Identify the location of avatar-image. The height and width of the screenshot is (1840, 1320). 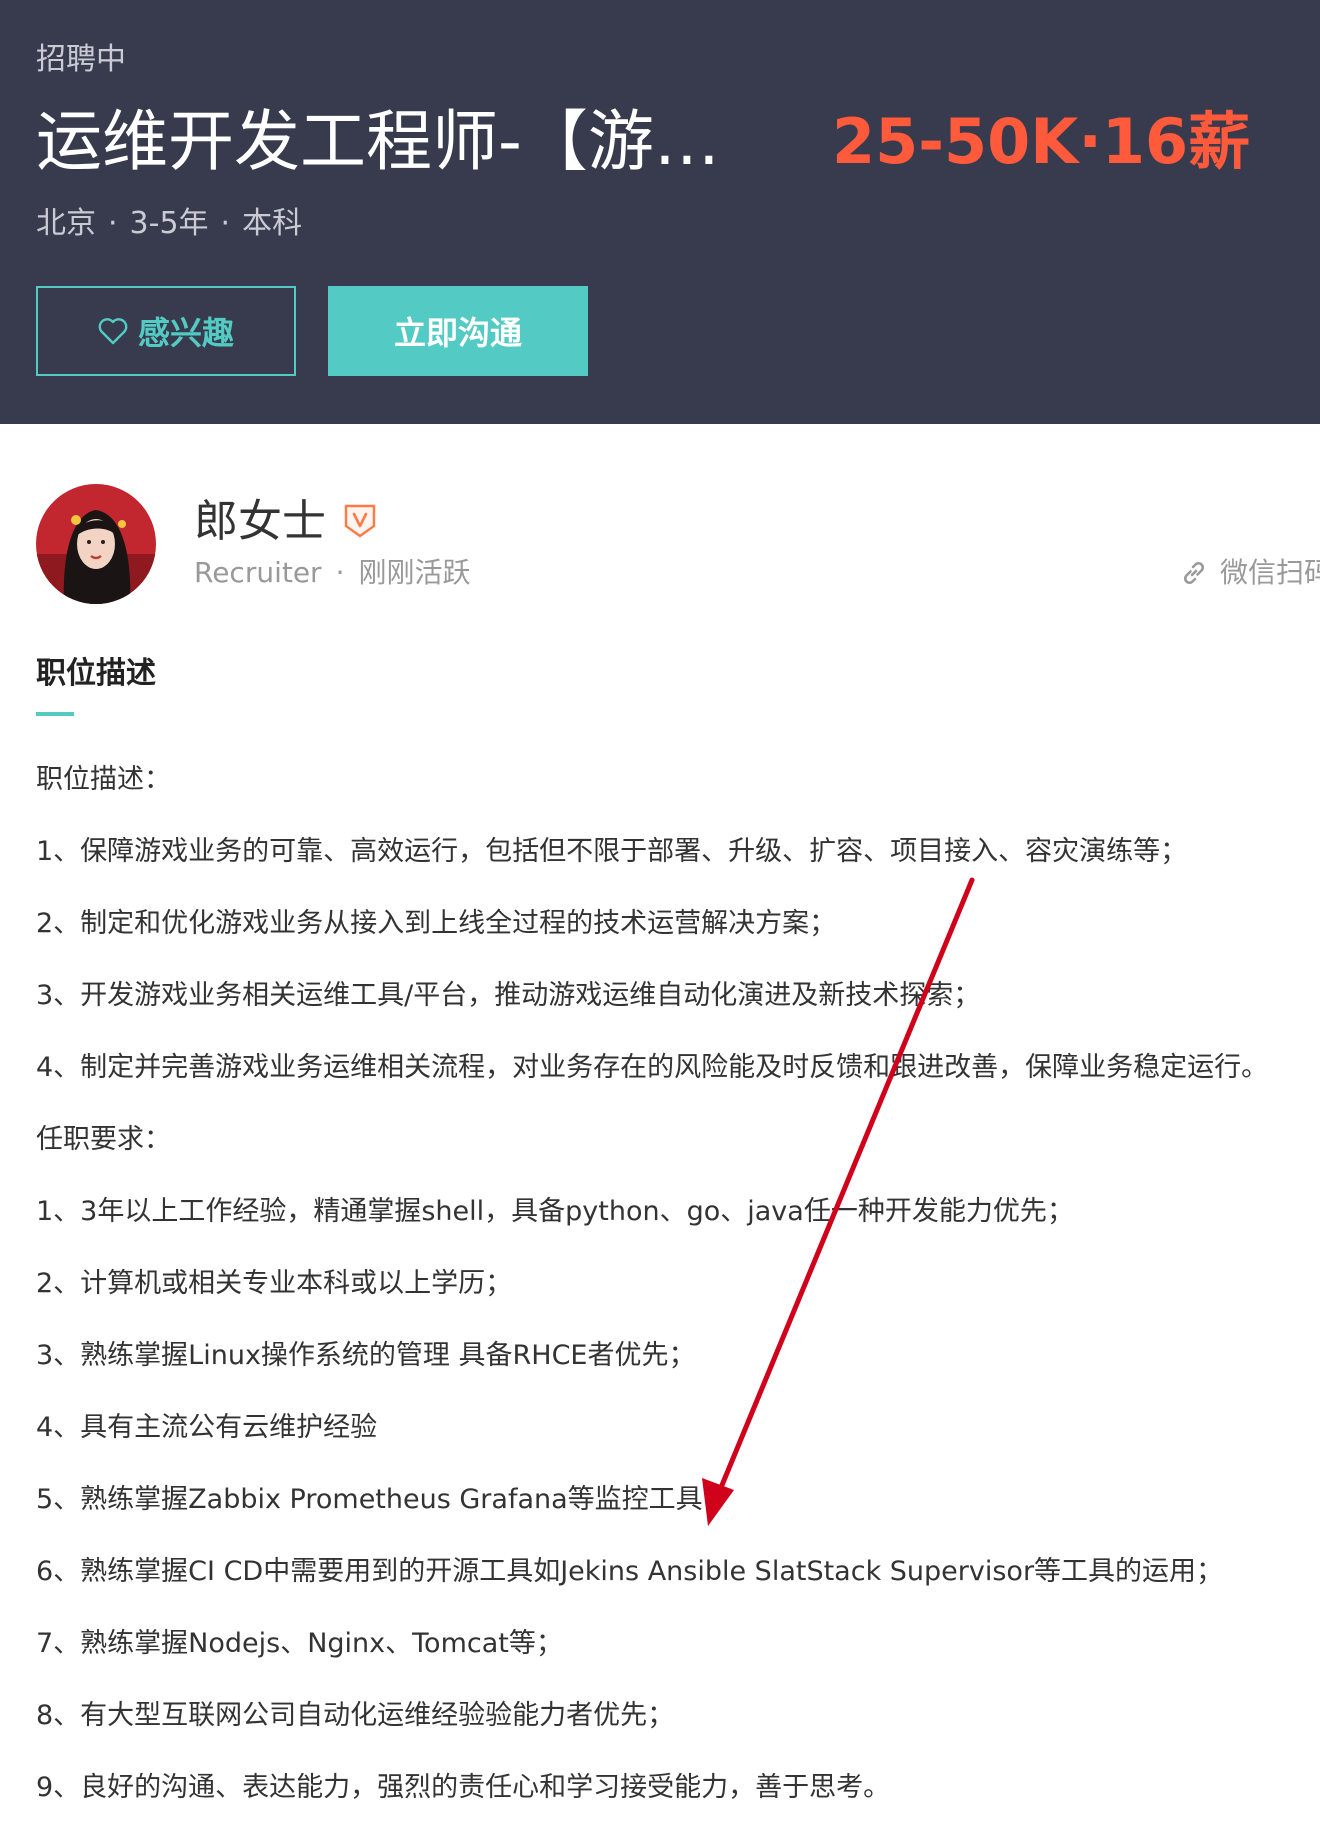
(96, 544).